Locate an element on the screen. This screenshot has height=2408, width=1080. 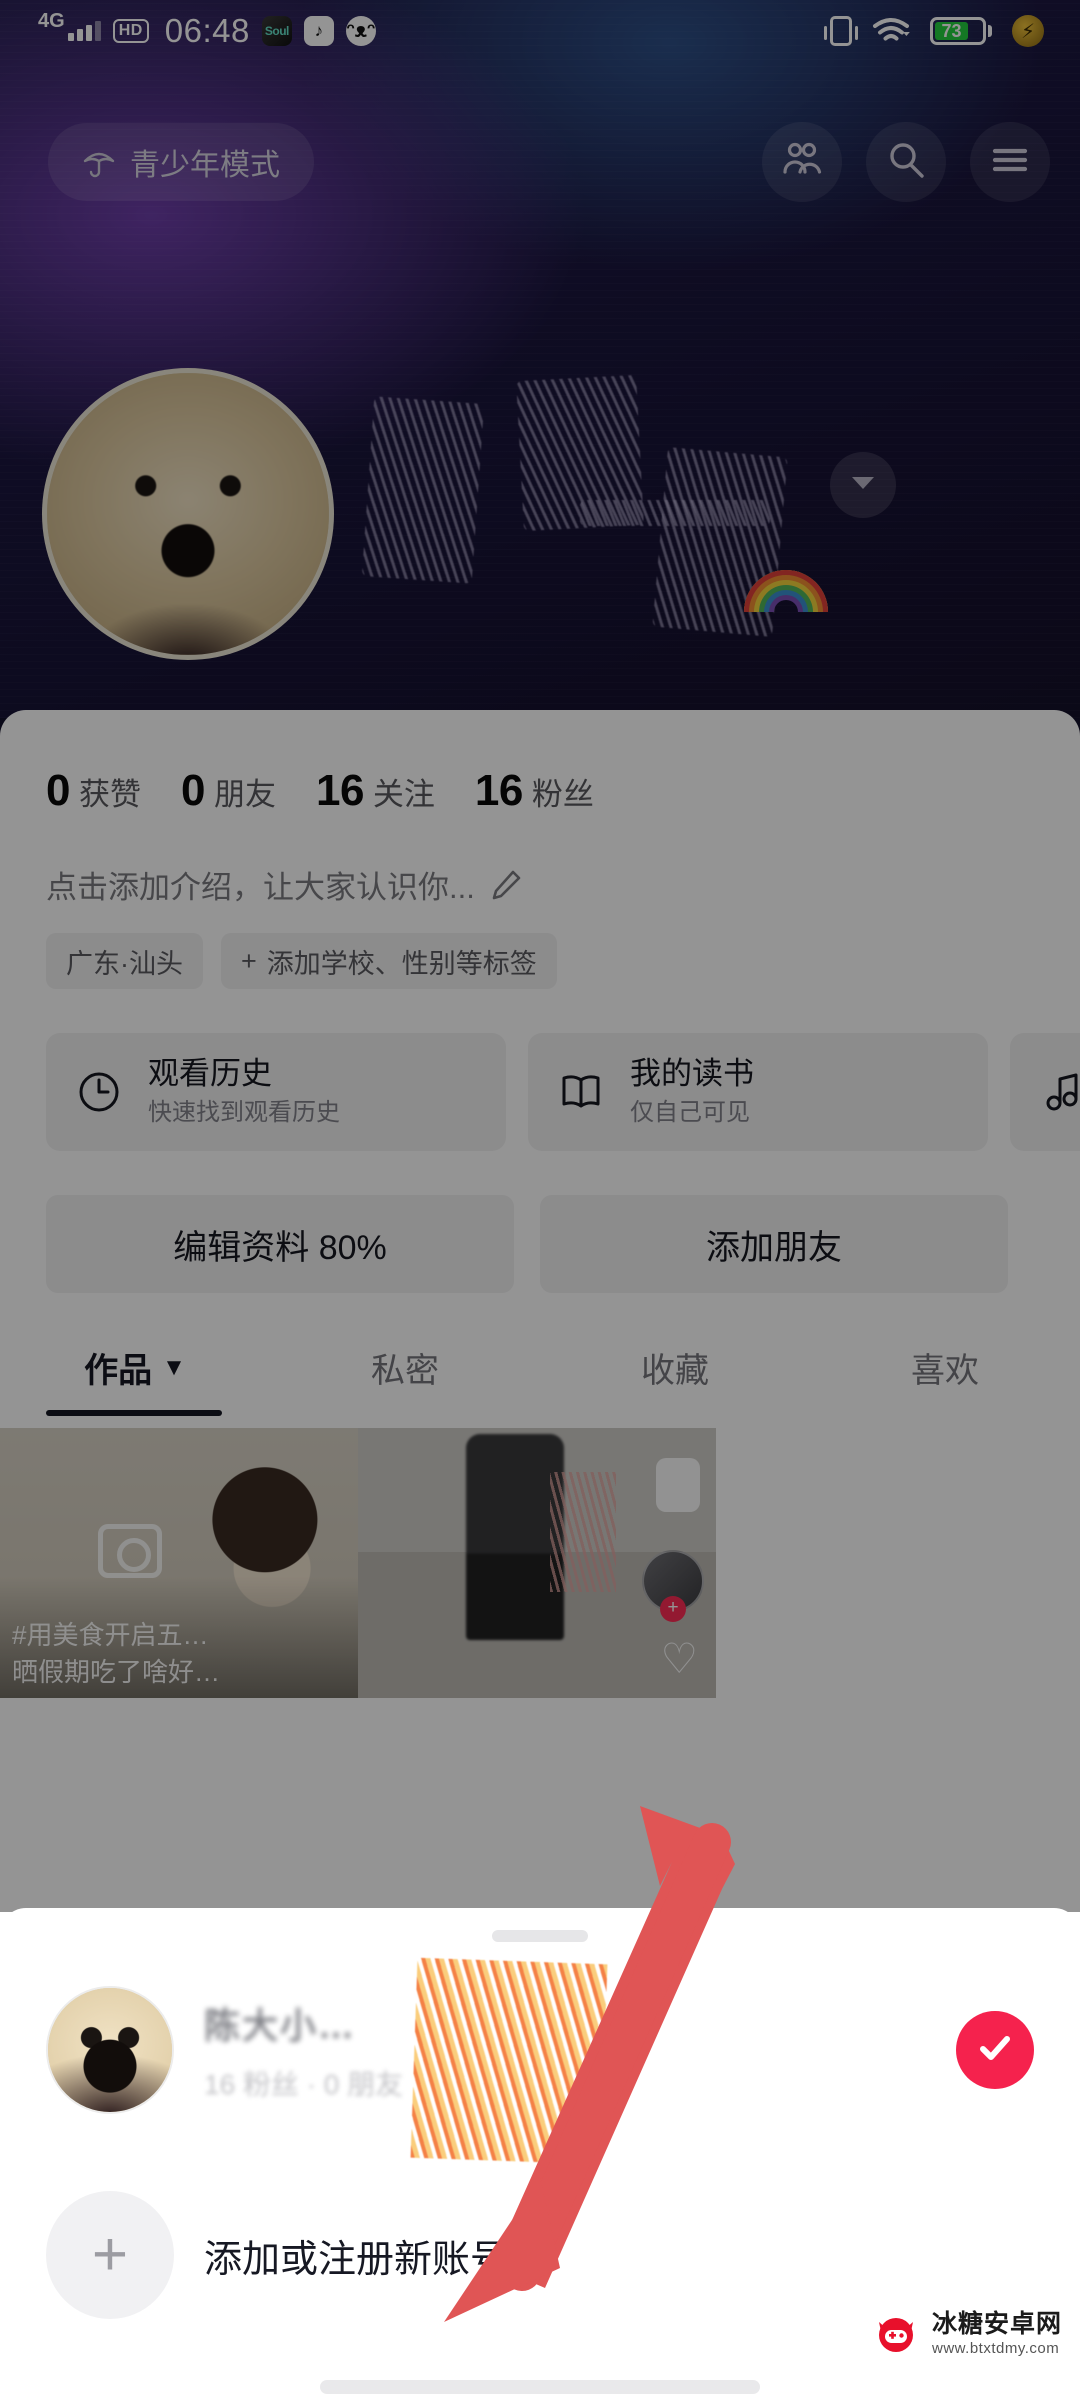
watermark-site-name: 冰糖安卓网 is located at coordinates (996, 2324).